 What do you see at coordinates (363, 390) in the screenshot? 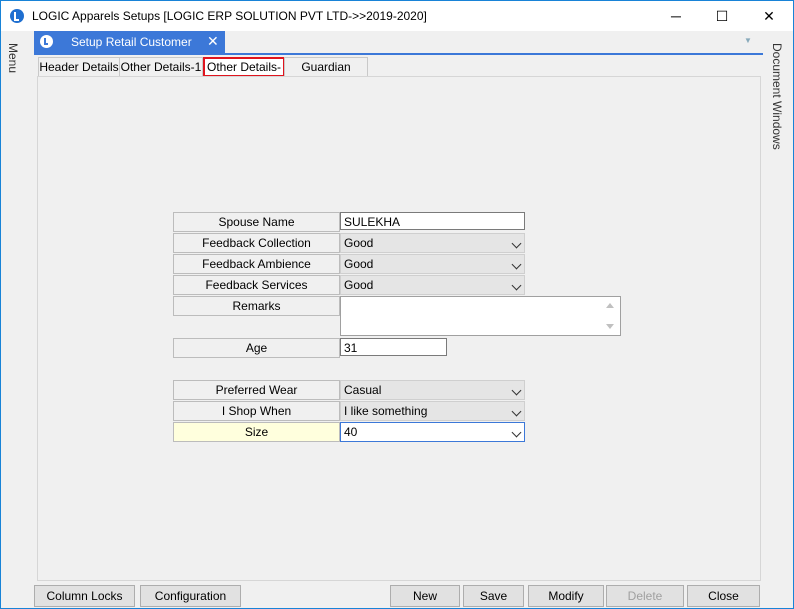
I see `preferred-wear-value: Casual` at bounding box center [363, 390].